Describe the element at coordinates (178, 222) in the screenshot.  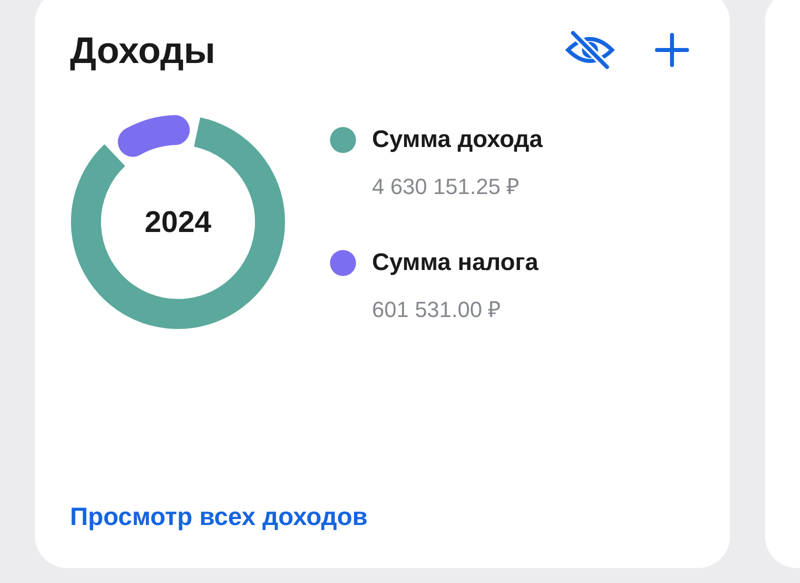
I see `year-label: 2024` at that location.